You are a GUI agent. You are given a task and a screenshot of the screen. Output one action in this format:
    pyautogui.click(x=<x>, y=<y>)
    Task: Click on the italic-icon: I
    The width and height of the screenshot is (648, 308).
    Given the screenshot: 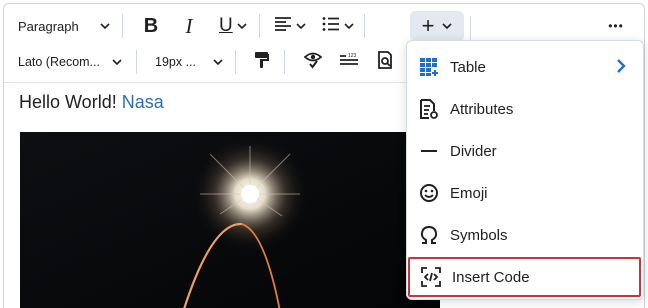 What is the action you would take?
    pyautogui.click(x=189, y=25)
    